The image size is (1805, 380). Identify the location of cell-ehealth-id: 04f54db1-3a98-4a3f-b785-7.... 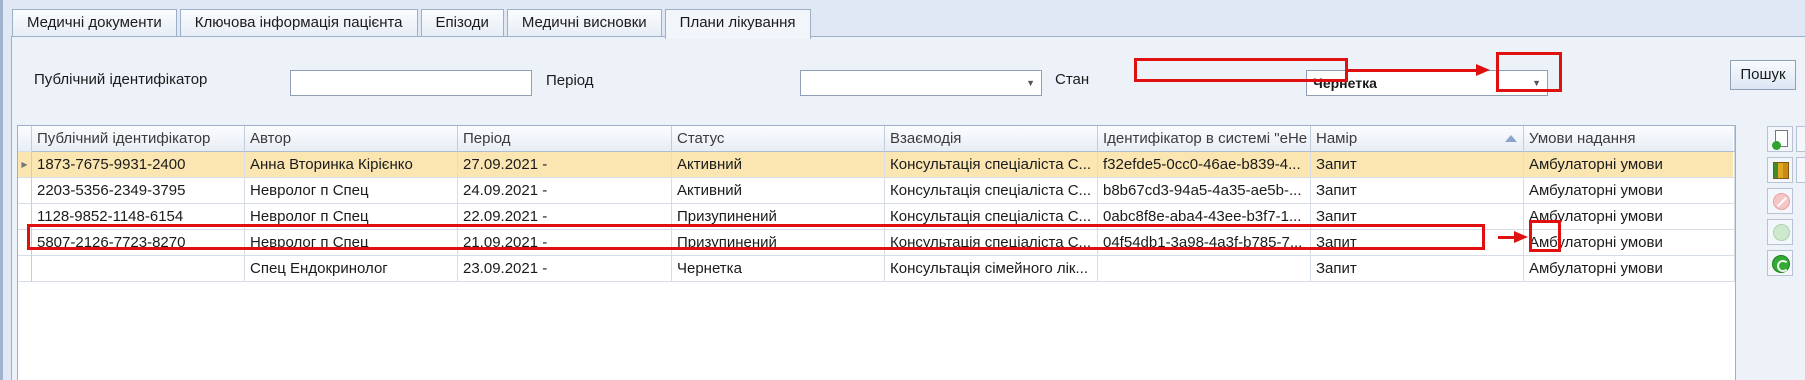
(1204, 243).